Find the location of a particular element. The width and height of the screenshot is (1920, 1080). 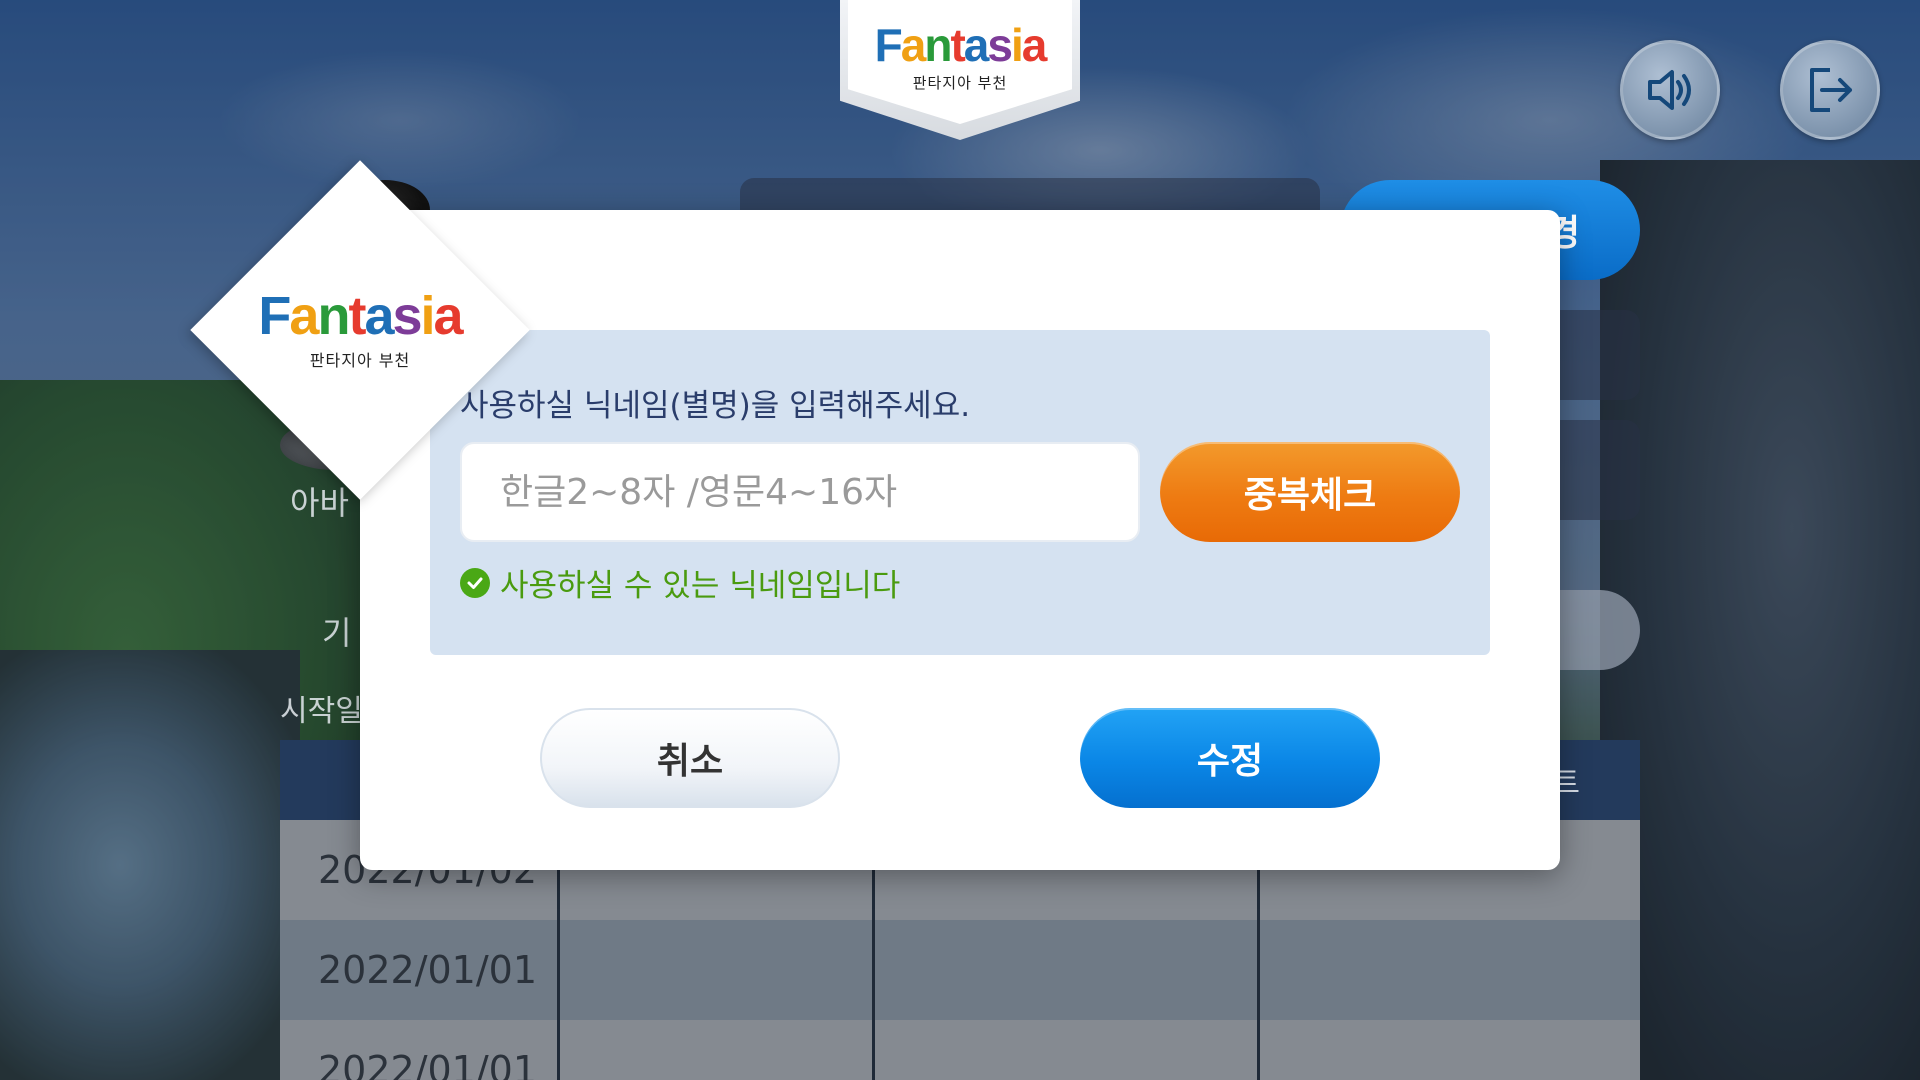

speaker-volume-icon is located at coordinates (1669, 90).